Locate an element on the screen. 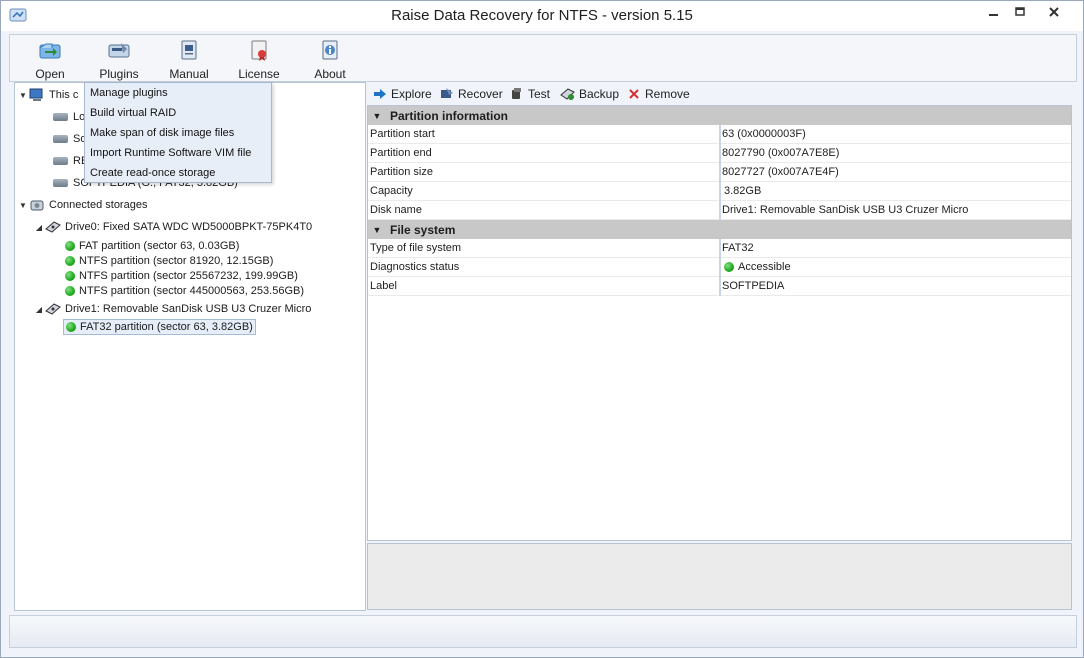 Image resolution: width=1084 pixels, height=658 pixels. tree-node-partition: NTFS partition (sector 81920, 12.15GB) is located at coordinates (169, 261).